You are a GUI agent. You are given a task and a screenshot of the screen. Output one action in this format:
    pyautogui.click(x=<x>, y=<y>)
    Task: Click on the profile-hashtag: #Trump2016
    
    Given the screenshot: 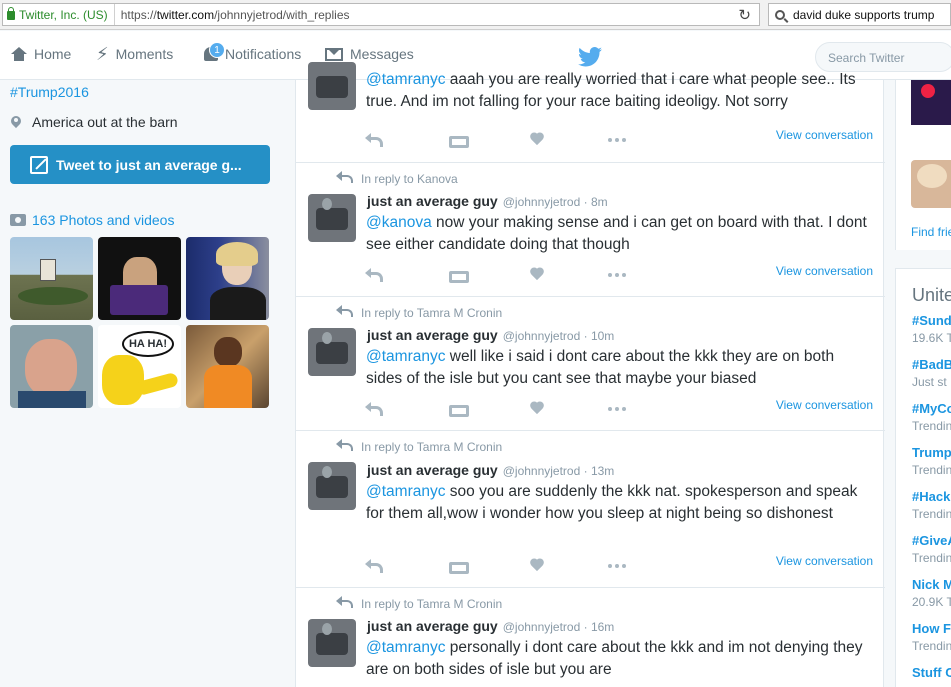 What is the action you would take?
    pyautogui.click(x=49, y=92)
    